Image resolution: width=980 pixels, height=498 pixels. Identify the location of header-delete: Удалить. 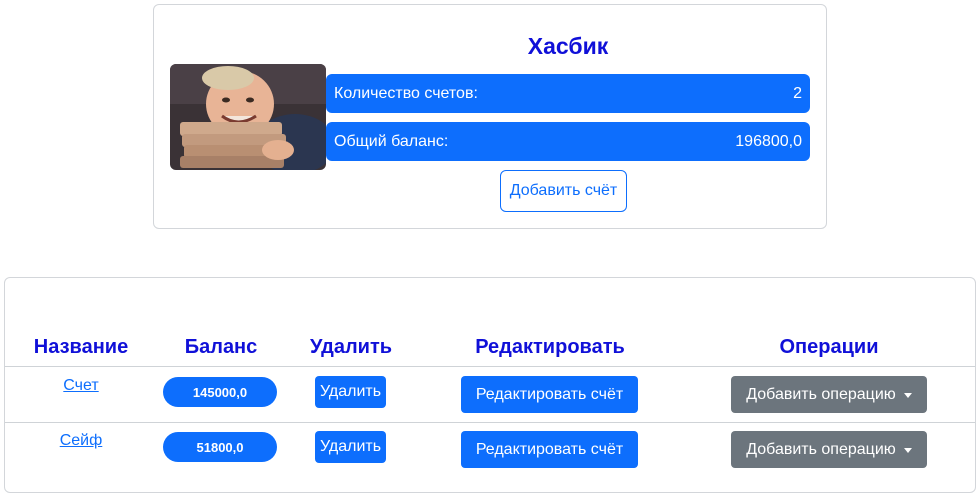
(351, 347).